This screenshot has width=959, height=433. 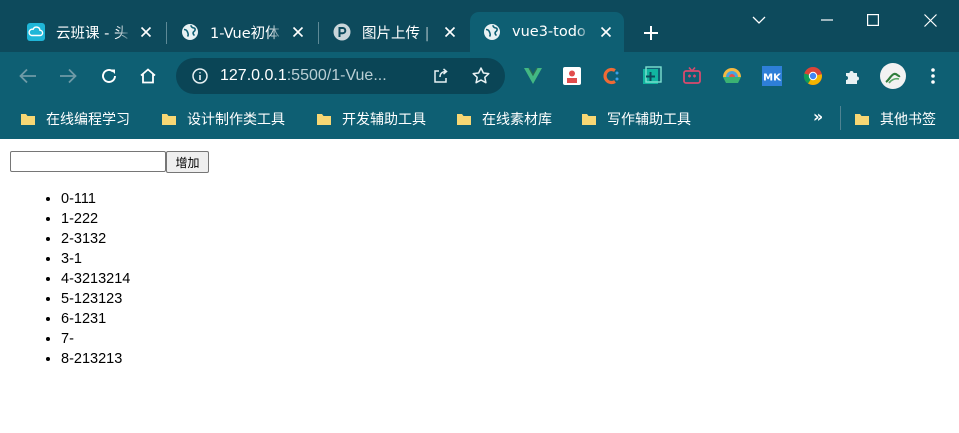 I want to click on maximize-icon, so click(x=873, y=20).